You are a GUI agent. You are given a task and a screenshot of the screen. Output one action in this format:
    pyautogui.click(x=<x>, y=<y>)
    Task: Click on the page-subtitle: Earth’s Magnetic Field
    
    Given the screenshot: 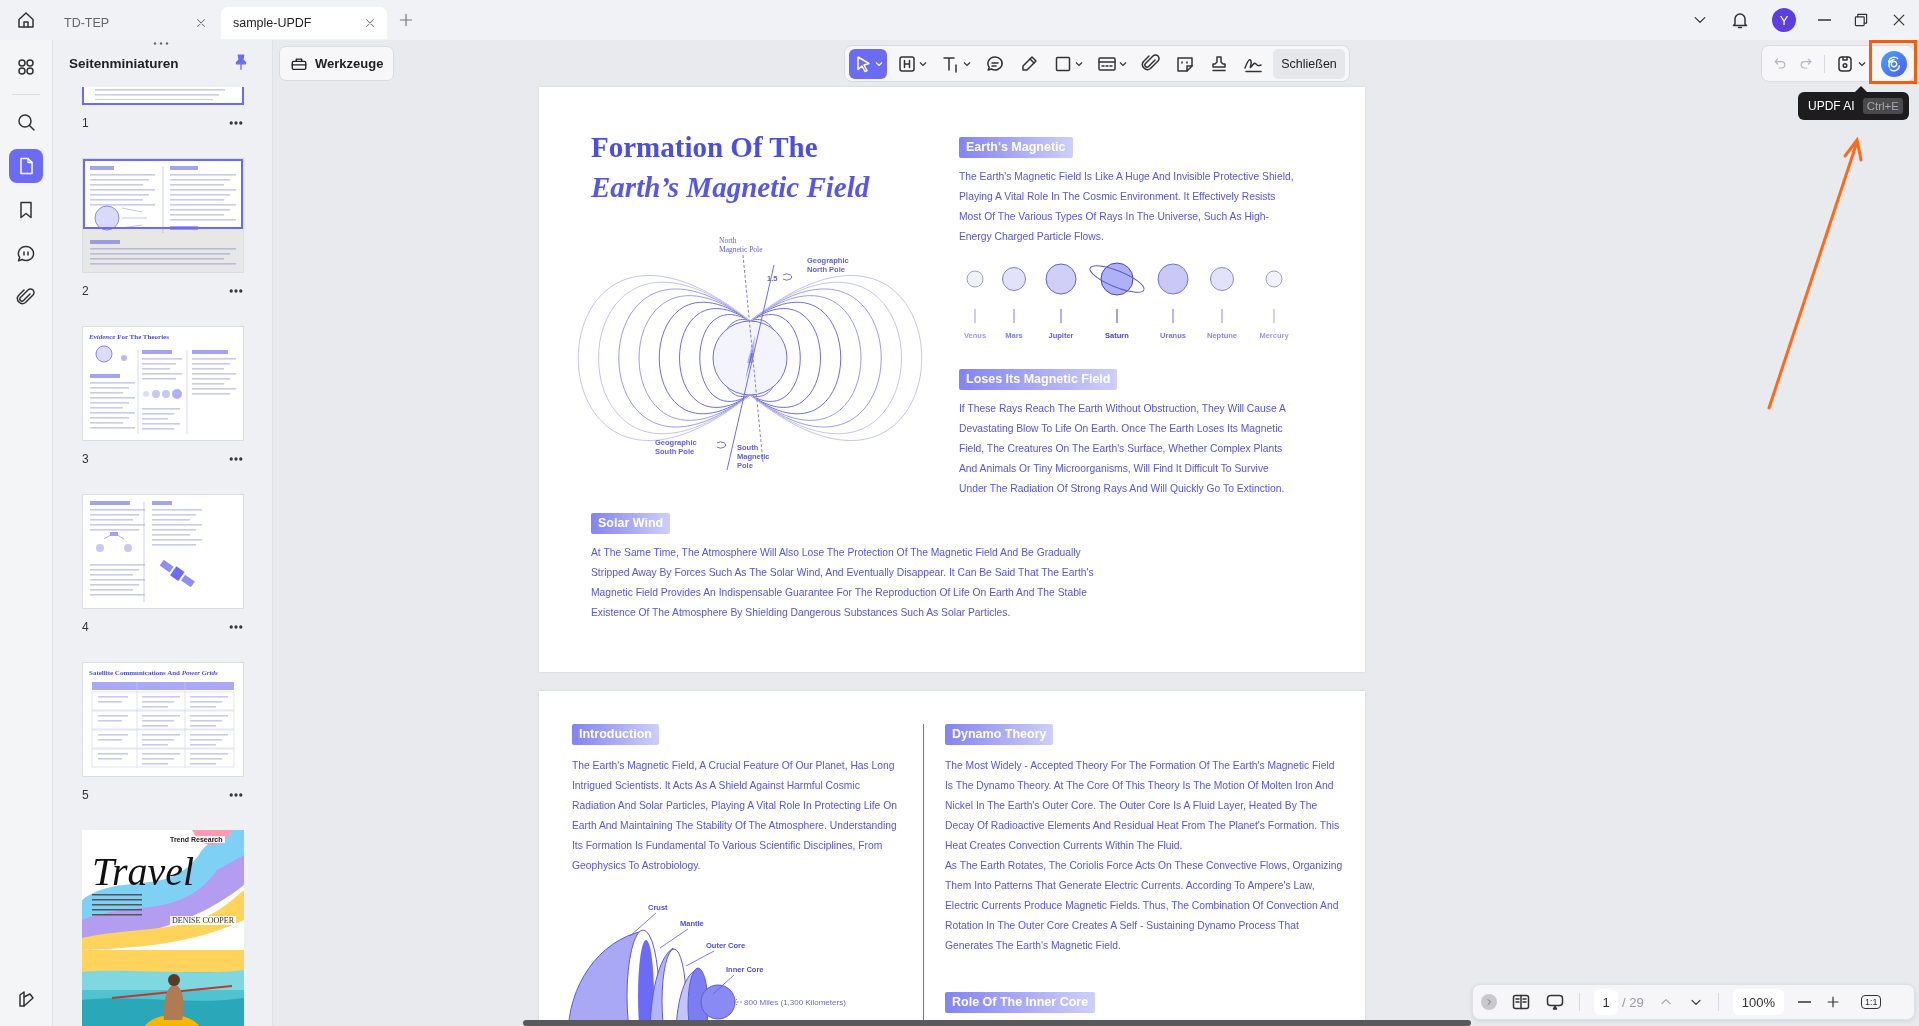 What is the action you would take?
    pyautogui.click(x=731, y=187)
    